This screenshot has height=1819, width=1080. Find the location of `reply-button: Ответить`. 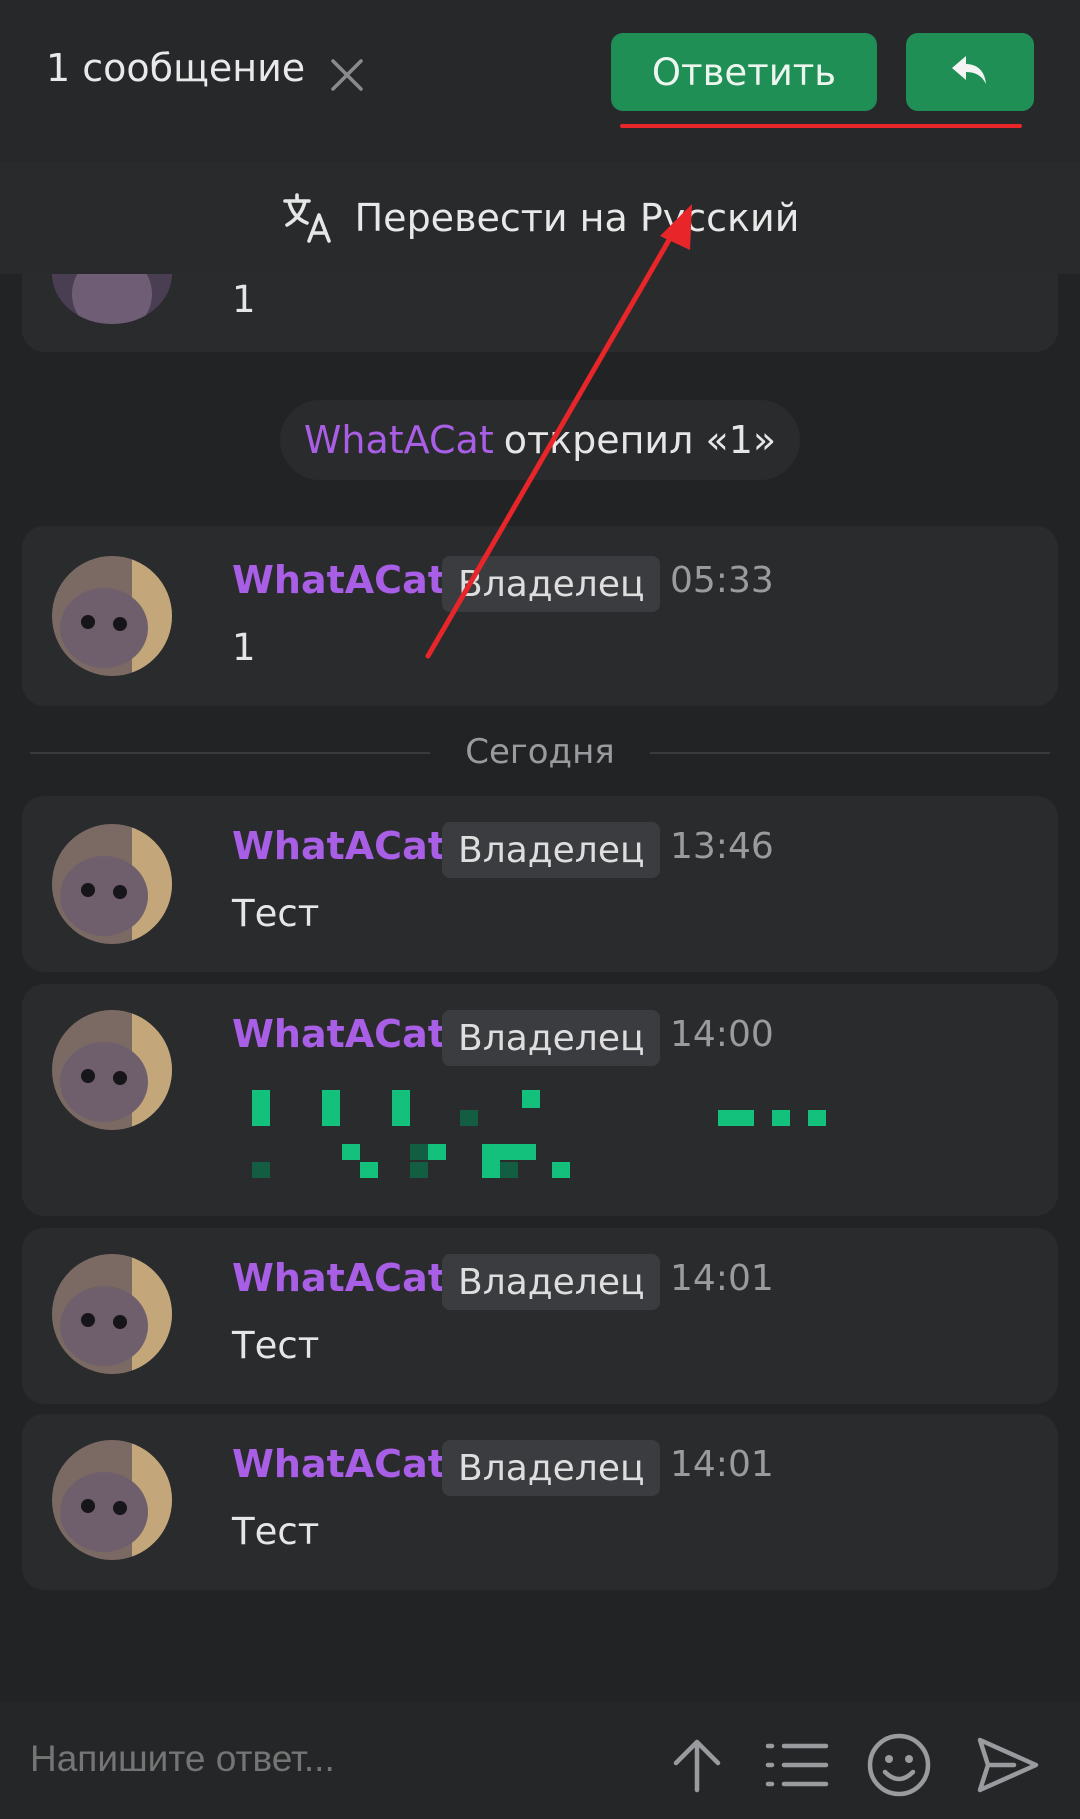

reply-button: Ответить is located at coordinates (744, 72).